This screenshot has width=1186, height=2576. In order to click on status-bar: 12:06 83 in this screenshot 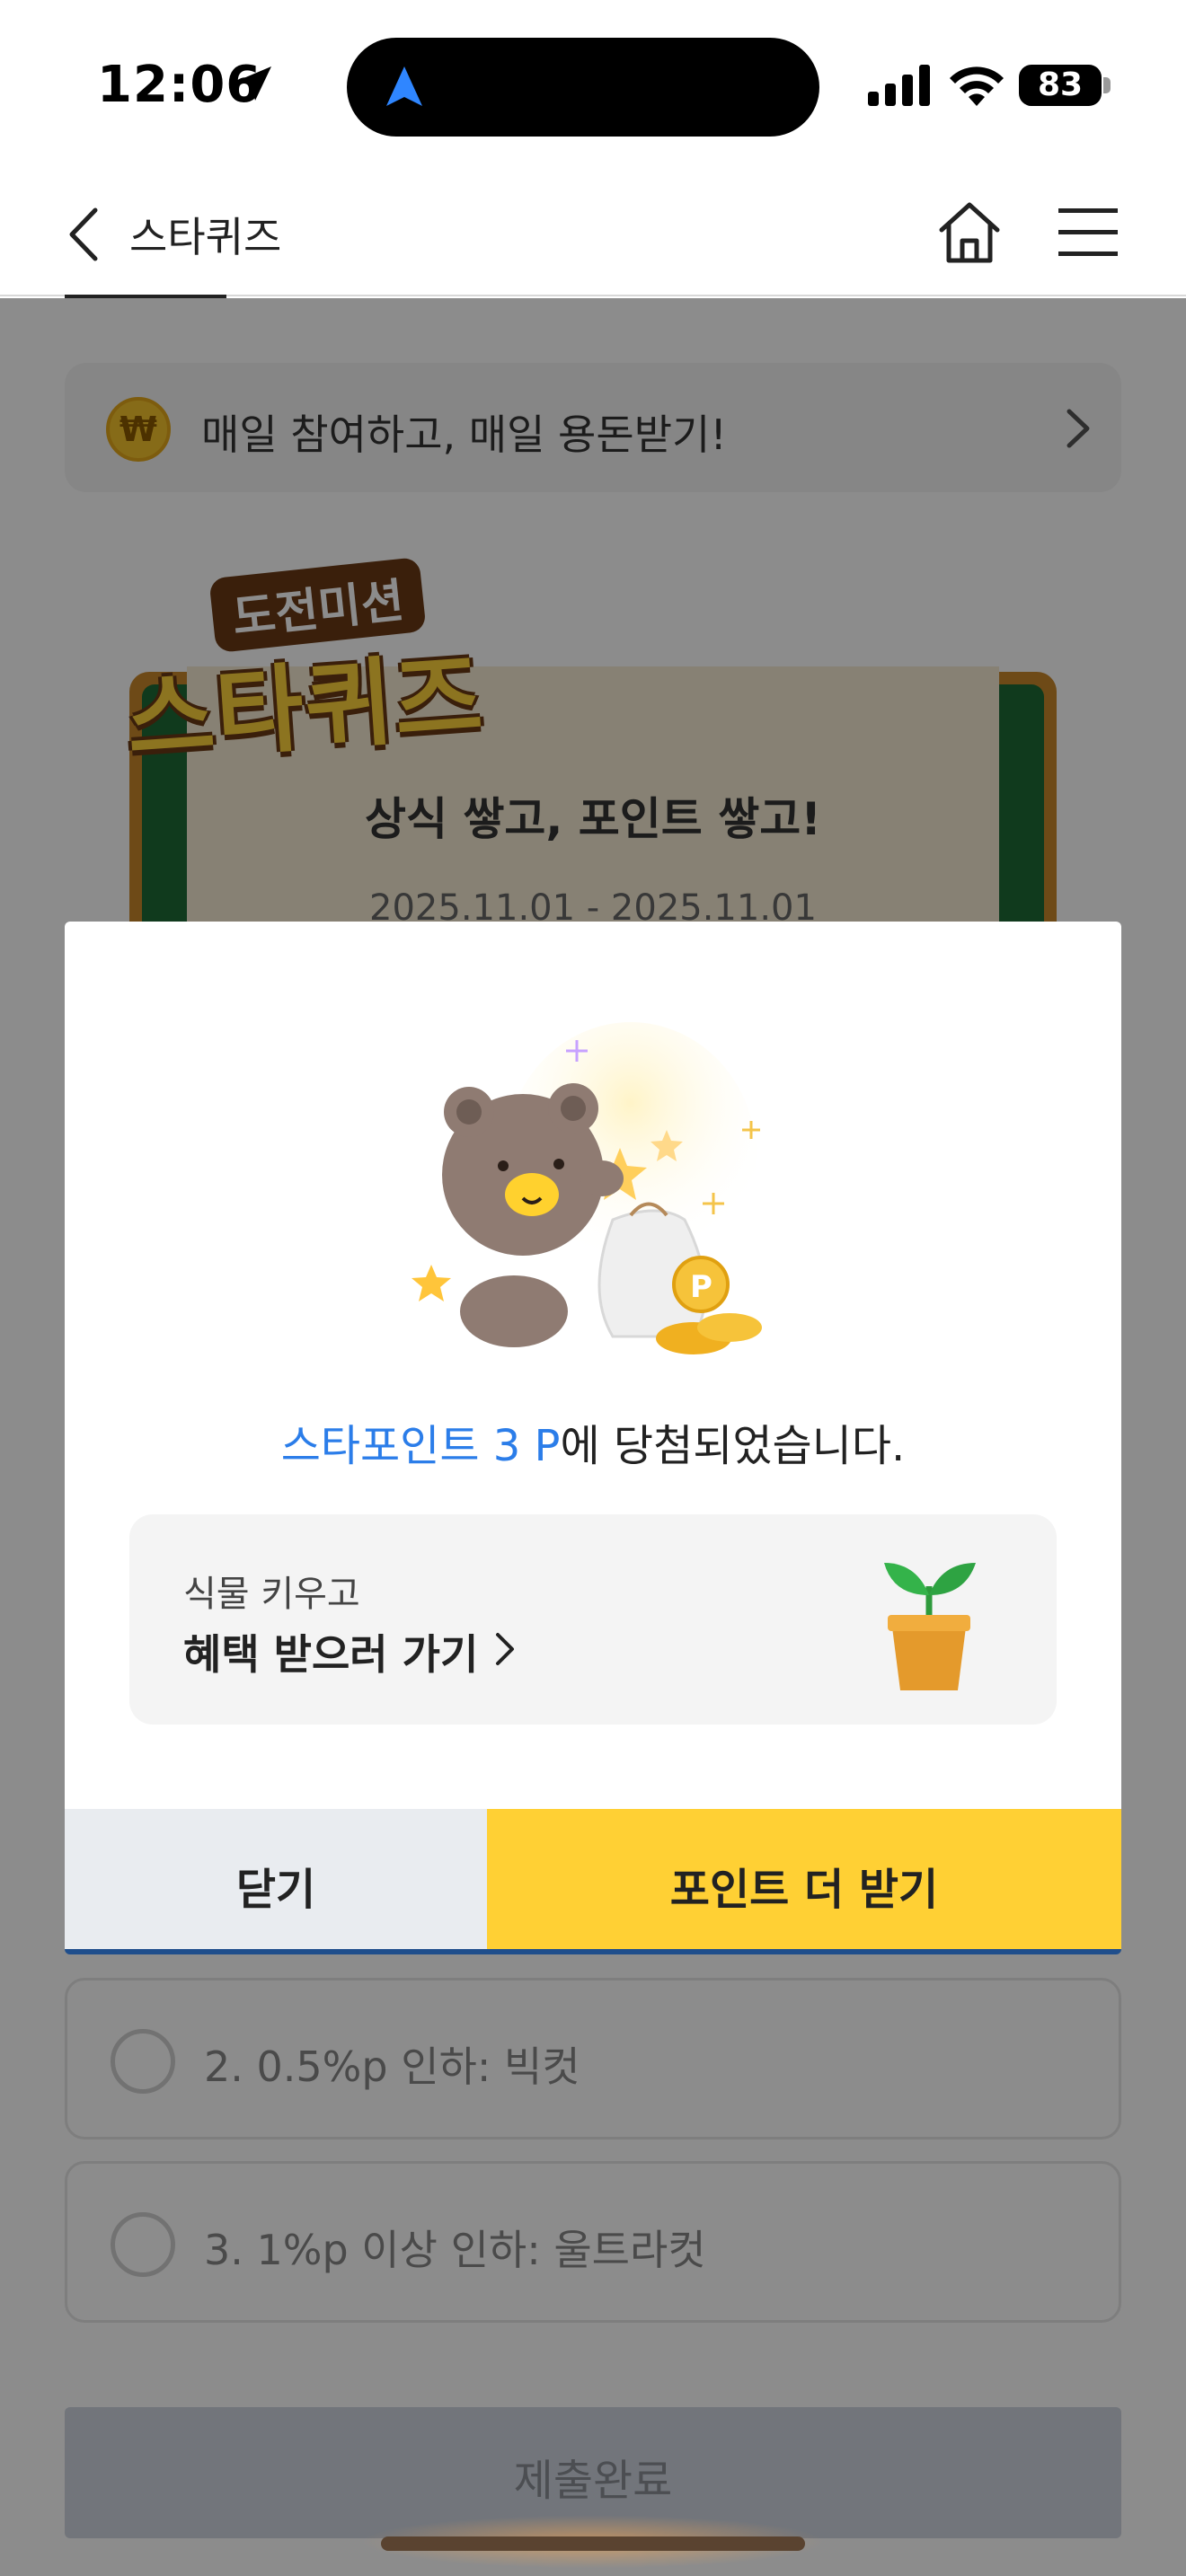, I will do `click(593, 85)`.